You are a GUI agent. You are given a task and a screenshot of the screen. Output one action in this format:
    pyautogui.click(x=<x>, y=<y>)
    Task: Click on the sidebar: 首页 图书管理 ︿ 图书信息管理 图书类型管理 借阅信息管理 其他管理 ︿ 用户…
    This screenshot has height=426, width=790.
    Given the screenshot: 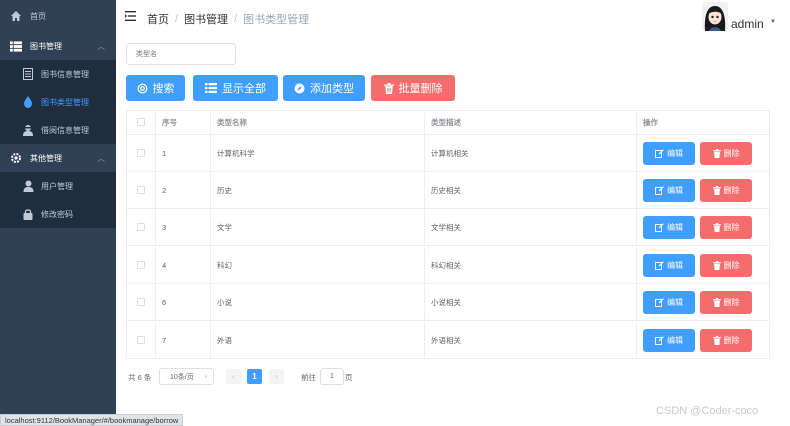 What is the action you would take?
    pyautogui.click(x=58, y=213)
    